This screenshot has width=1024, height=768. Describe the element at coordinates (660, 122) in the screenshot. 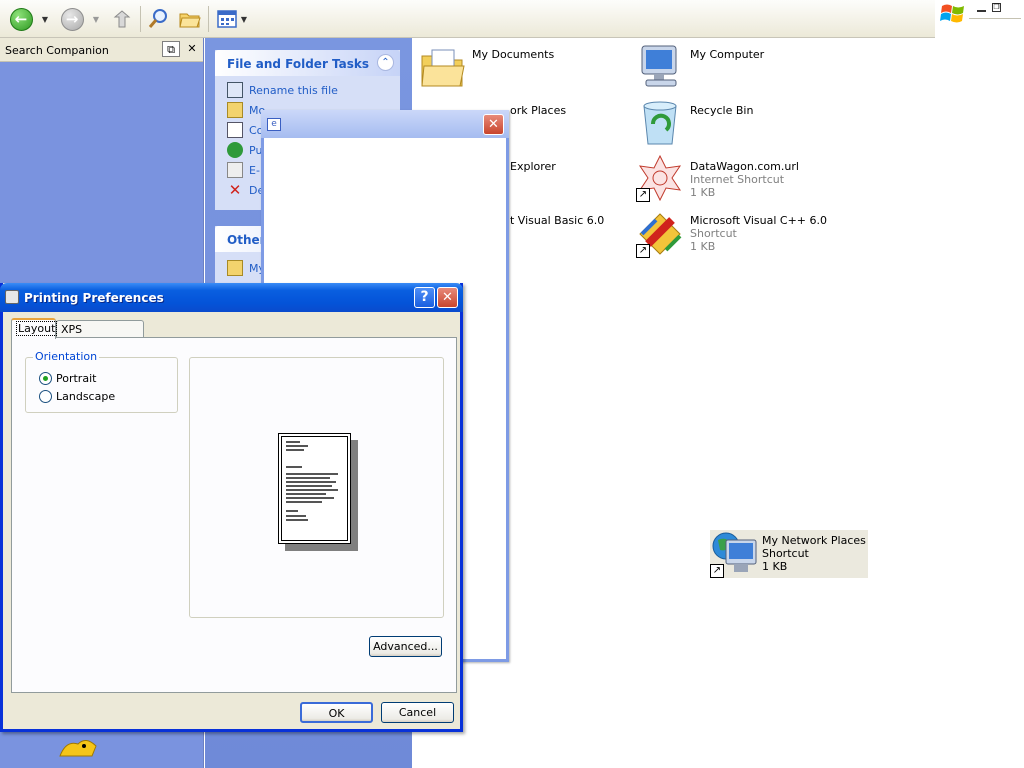

I see `recycle-bin-icon` at that location.